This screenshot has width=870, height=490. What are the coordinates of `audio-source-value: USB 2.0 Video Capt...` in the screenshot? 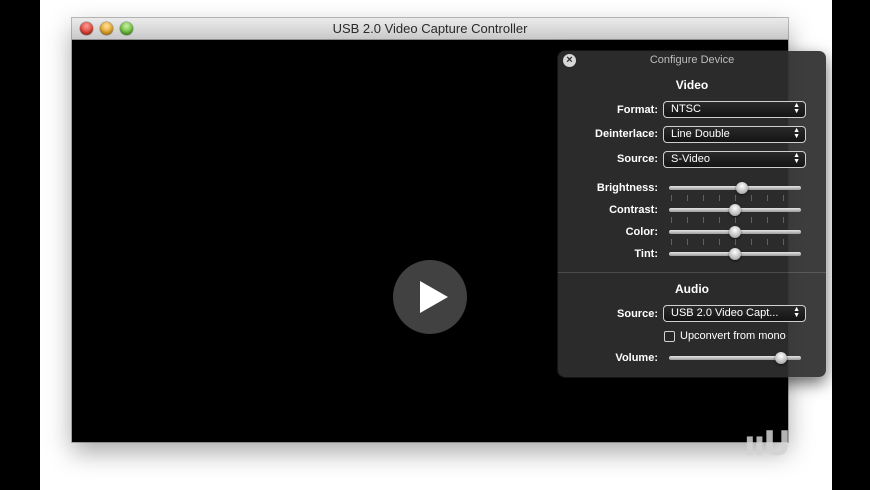 It's located at (725, 313).